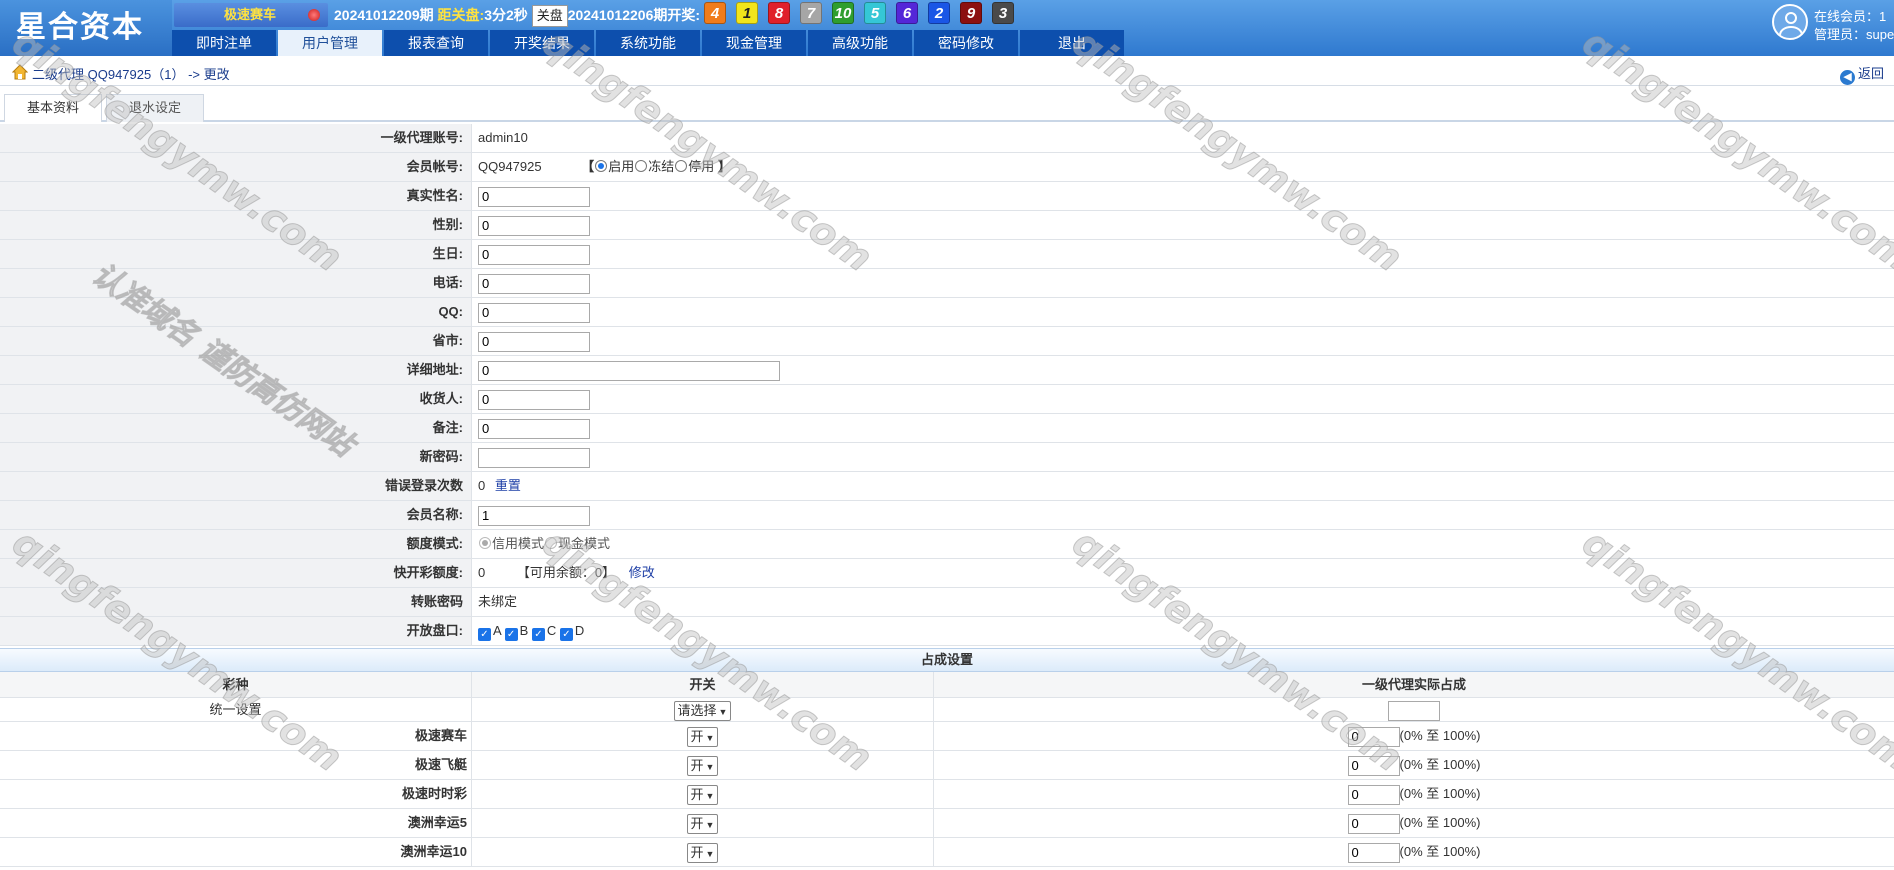  What do you see at coordinates (947, 685) in the screenshot?
I see `table-header: 彩种 开关 一级代理实际占成` at bounding box center [947, 685].